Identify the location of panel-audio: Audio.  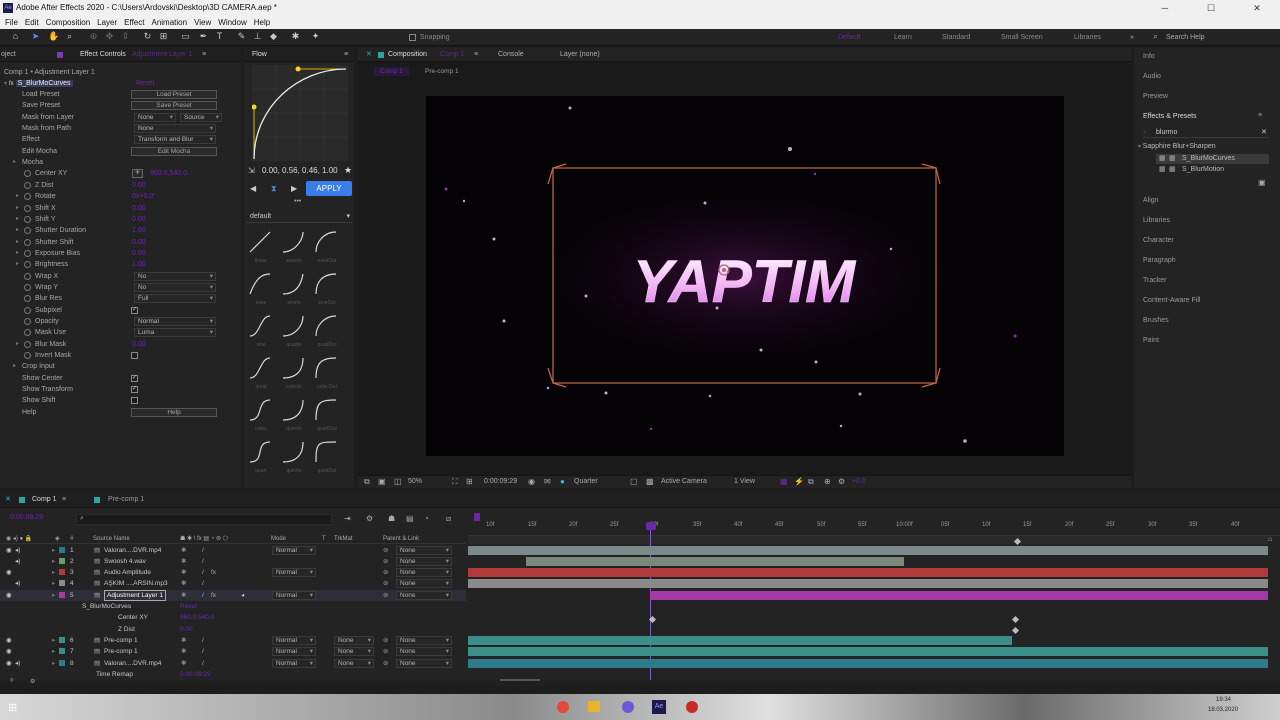
(1152, 76).